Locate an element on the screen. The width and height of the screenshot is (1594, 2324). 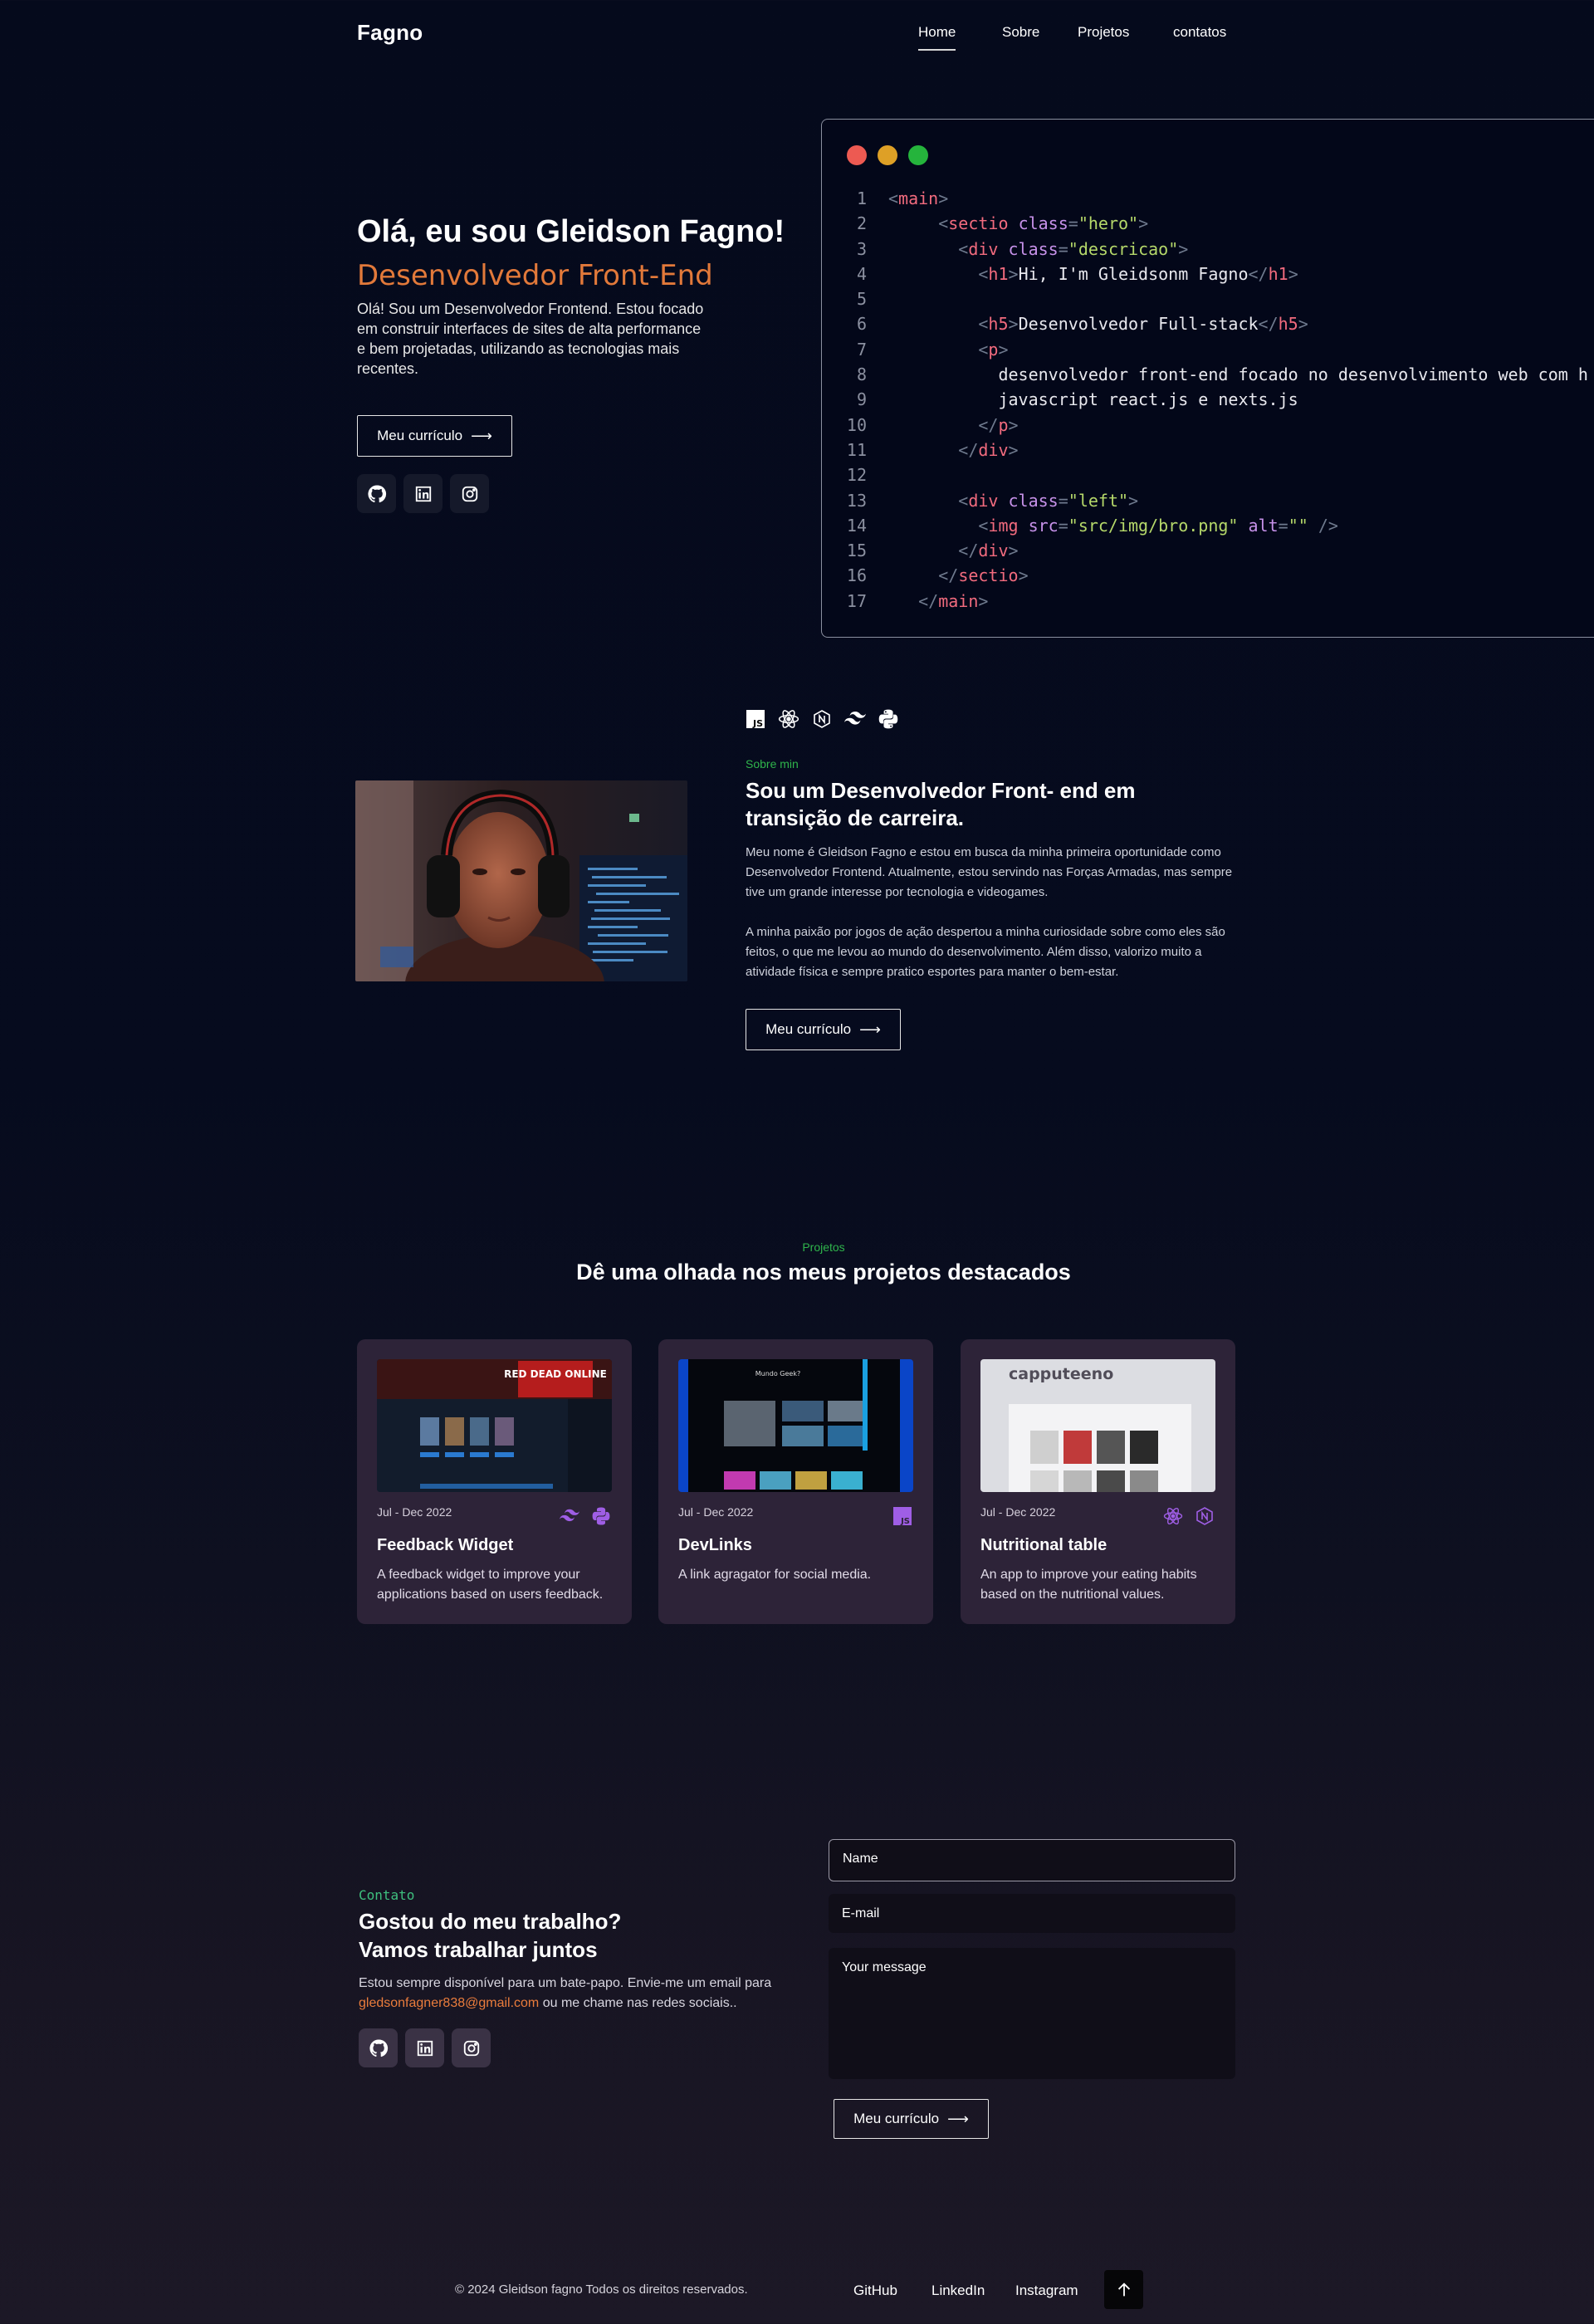
close-dot is located at coordinates (857, 155).